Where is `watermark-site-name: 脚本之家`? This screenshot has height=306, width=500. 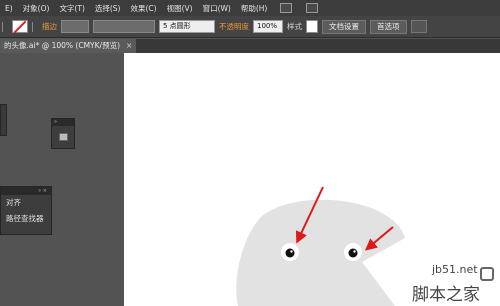 watermark-site-name: 脚本之家 is located at coordinates (446, 295).